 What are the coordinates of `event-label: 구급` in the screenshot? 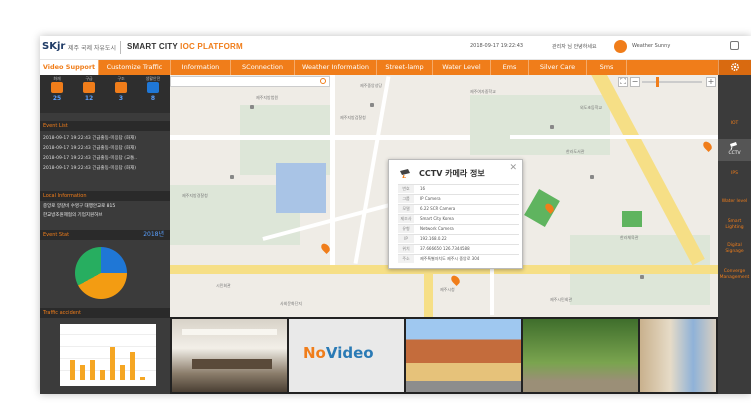 It's located at (89, 78).